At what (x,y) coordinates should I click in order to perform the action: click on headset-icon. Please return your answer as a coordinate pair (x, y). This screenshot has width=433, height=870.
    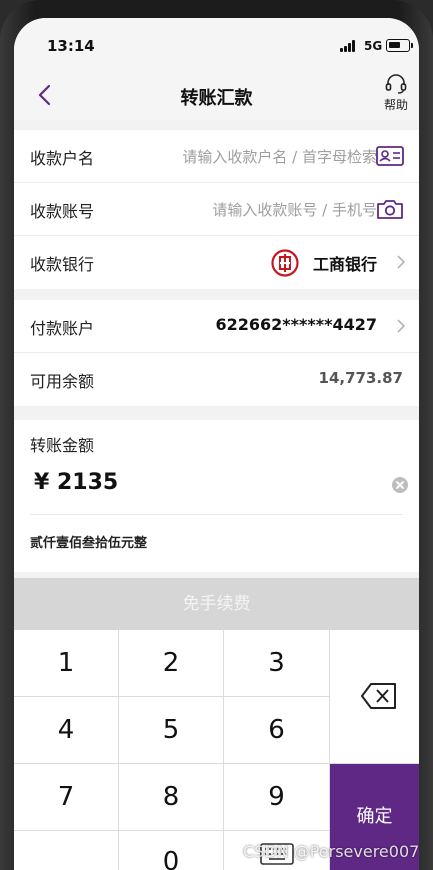
    Looking at the image, I should click on (396, 84).